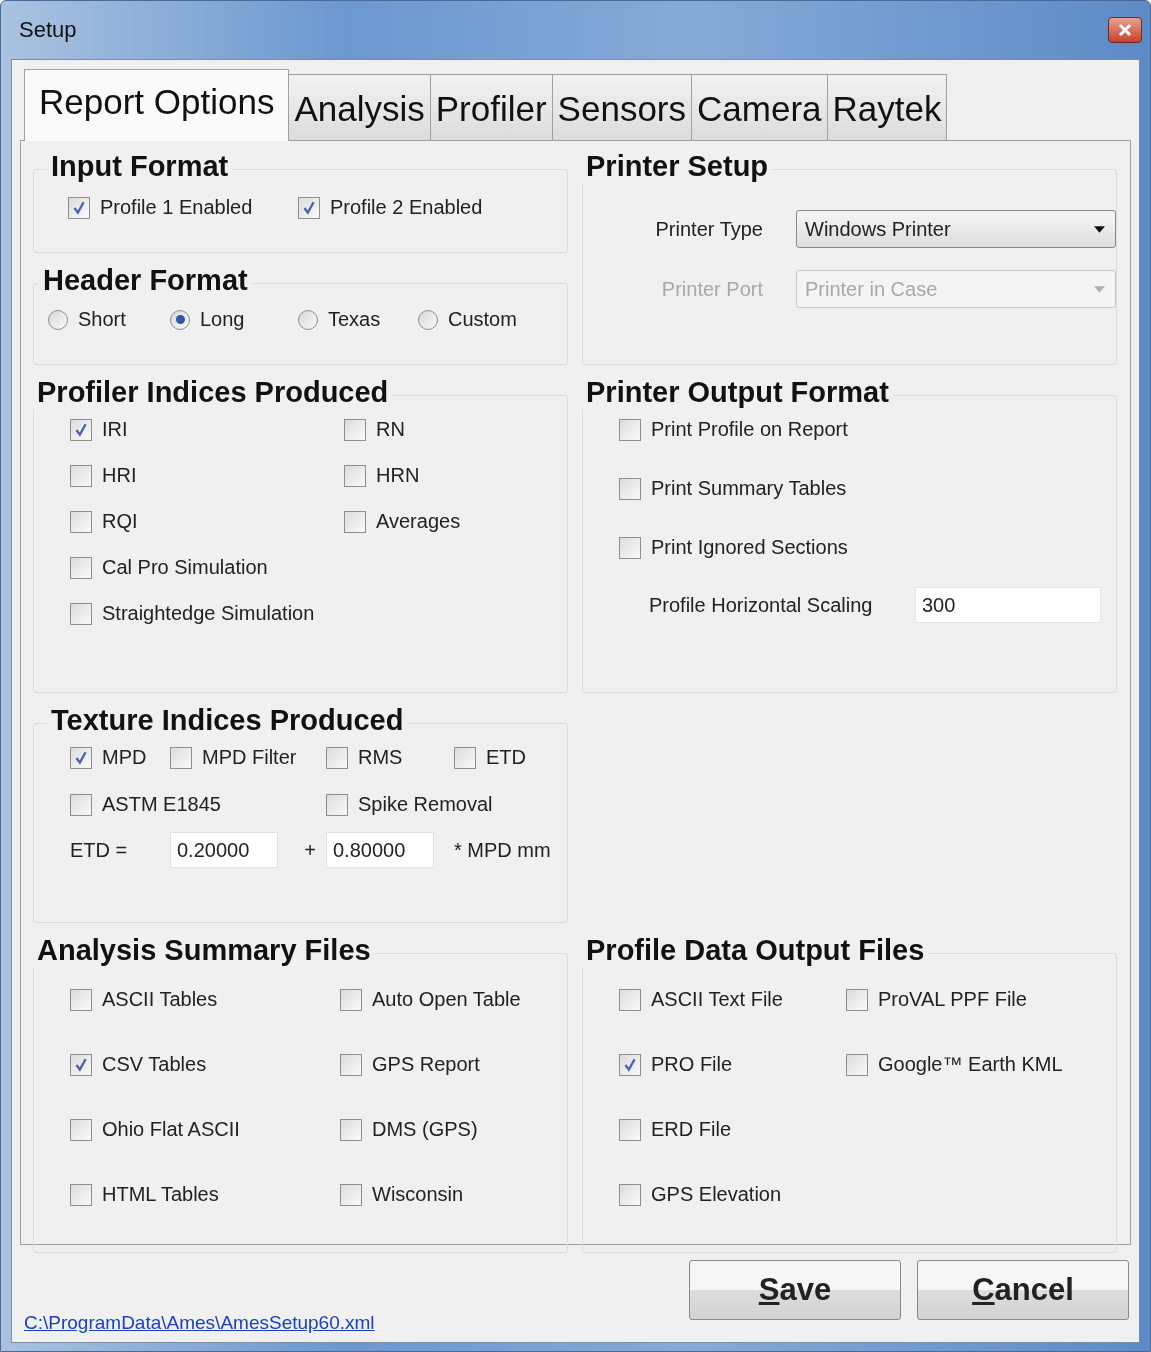 This screenshot has height=1352, width=1151. I want to click on input-field: 0.20000, so click(224, 850).